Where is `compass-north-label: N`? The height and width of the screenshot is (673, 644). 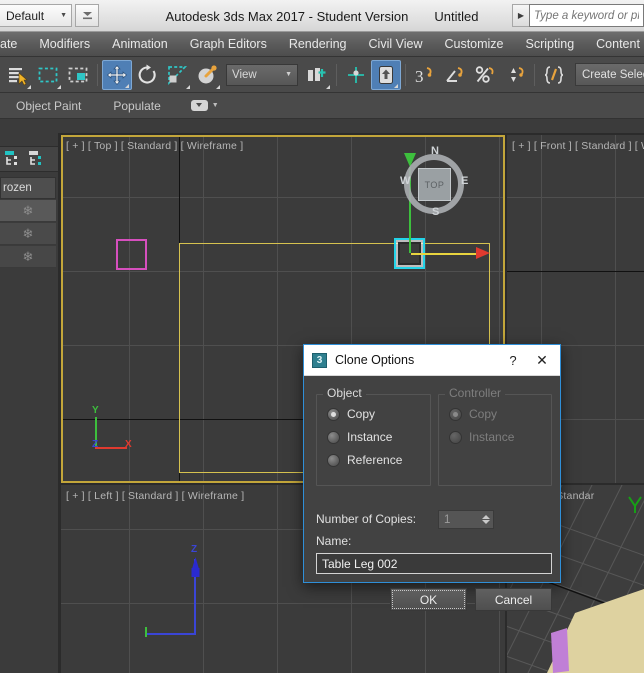 compass-north-label: N is located at coordinates (435, 151).